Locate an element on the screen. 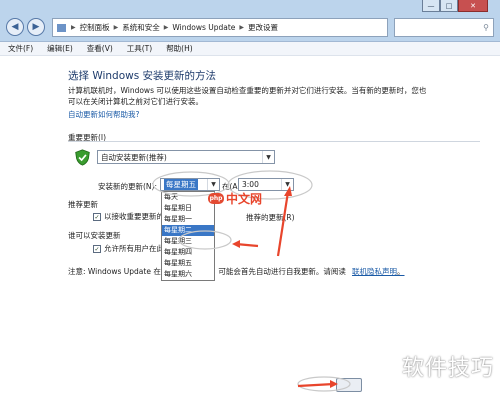 The width and height of the screenshot is (500, 402). php-badge: php is located at coordinates (216, 198).